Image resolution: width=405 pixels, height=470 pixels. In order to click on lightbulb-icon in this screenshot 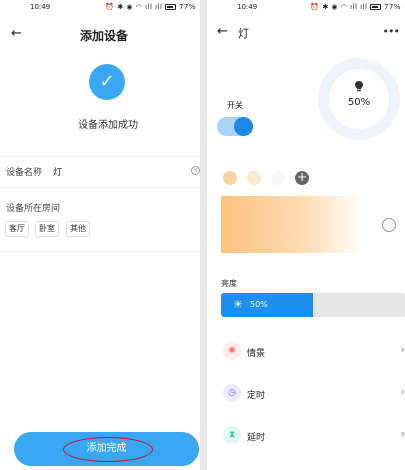, I will do `click(359, 86)`.